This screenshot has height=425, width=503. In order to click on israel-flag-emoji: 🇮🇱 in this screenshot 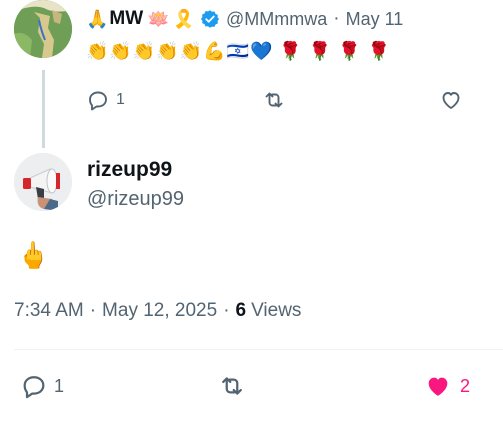, I will do `click(237, 51)`.